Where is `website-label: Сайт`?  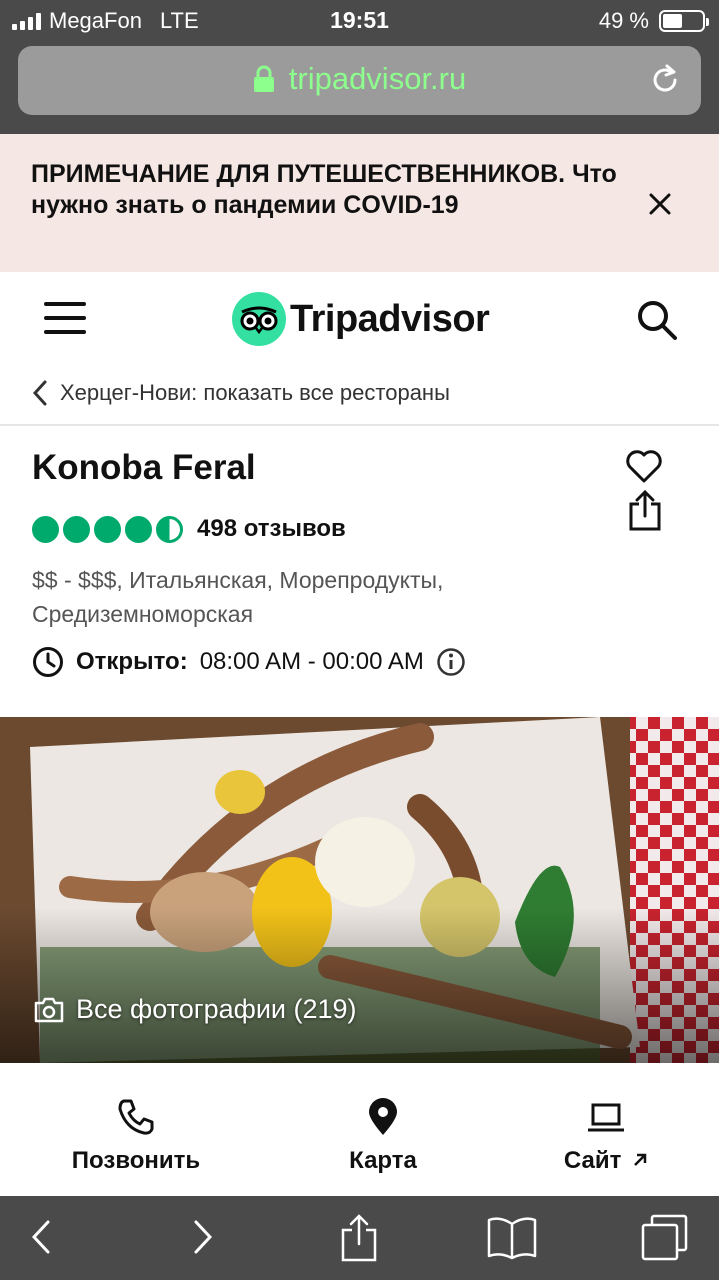 website-label: Сайт is located at coordinates (592, 1160).